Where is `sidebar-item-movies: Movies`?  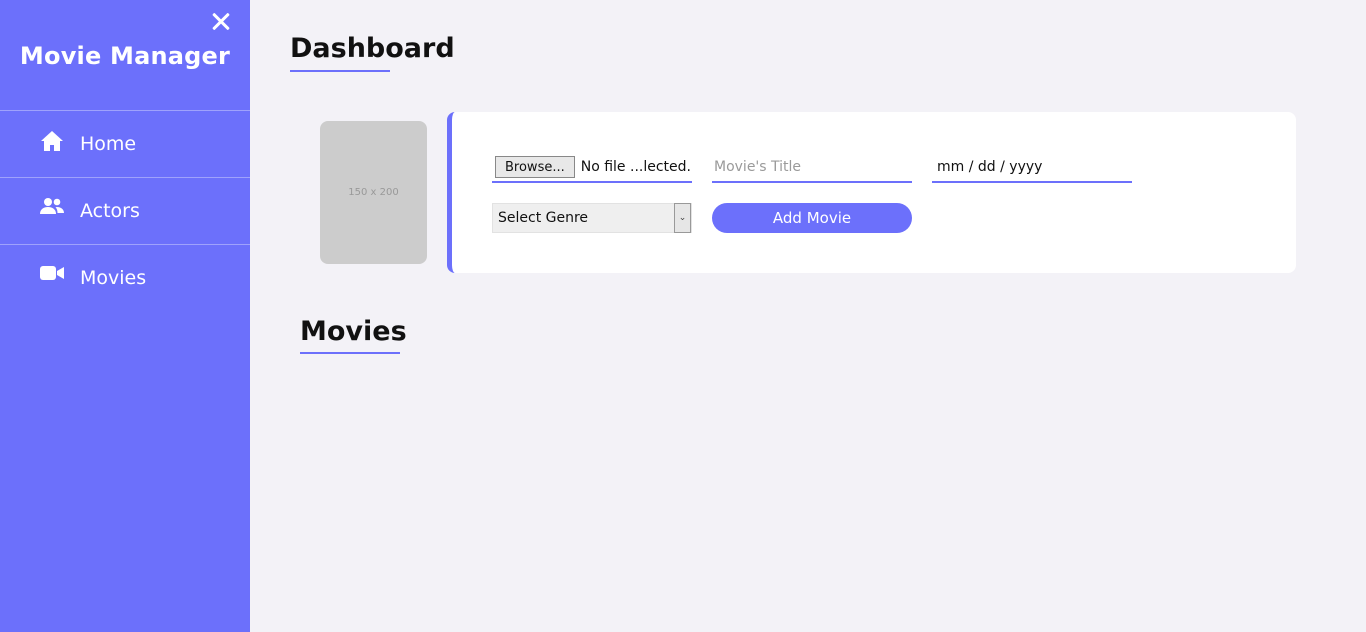
sidebar-item-movies: Movies is located at coordinates (125, 277).